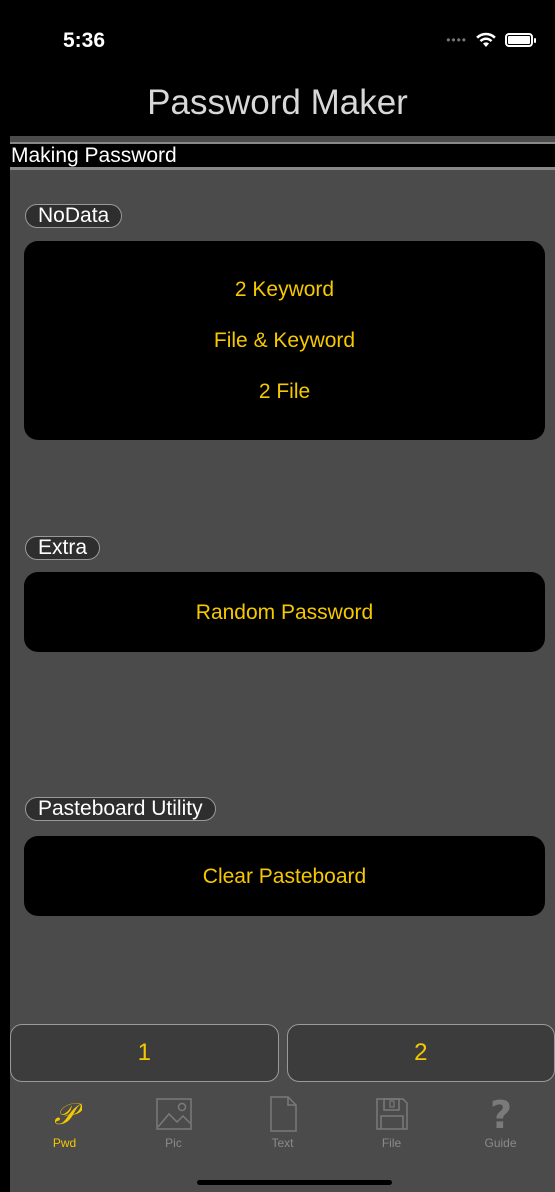 This screenshot has height=1192, width=555. Describe the element at coordinates (282, 1054) in the screenshot. I see `page-segment-control: 1 2` at that location.